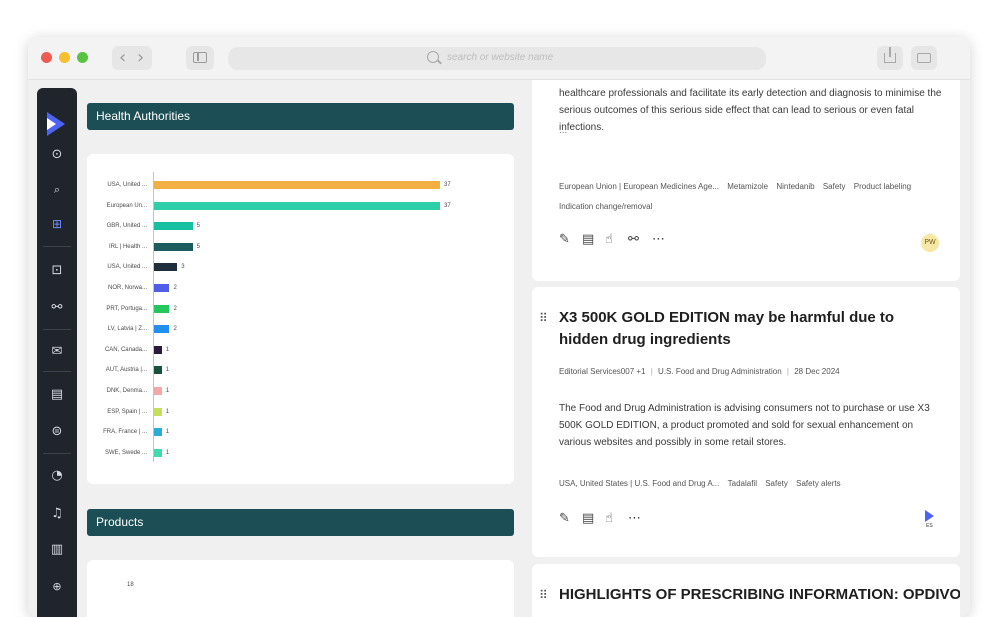 This screenshot has width=1000, height=617. Describe the element at coordinates (57, 394) in the screenshot. I see `document-icon: ▤` at that location.